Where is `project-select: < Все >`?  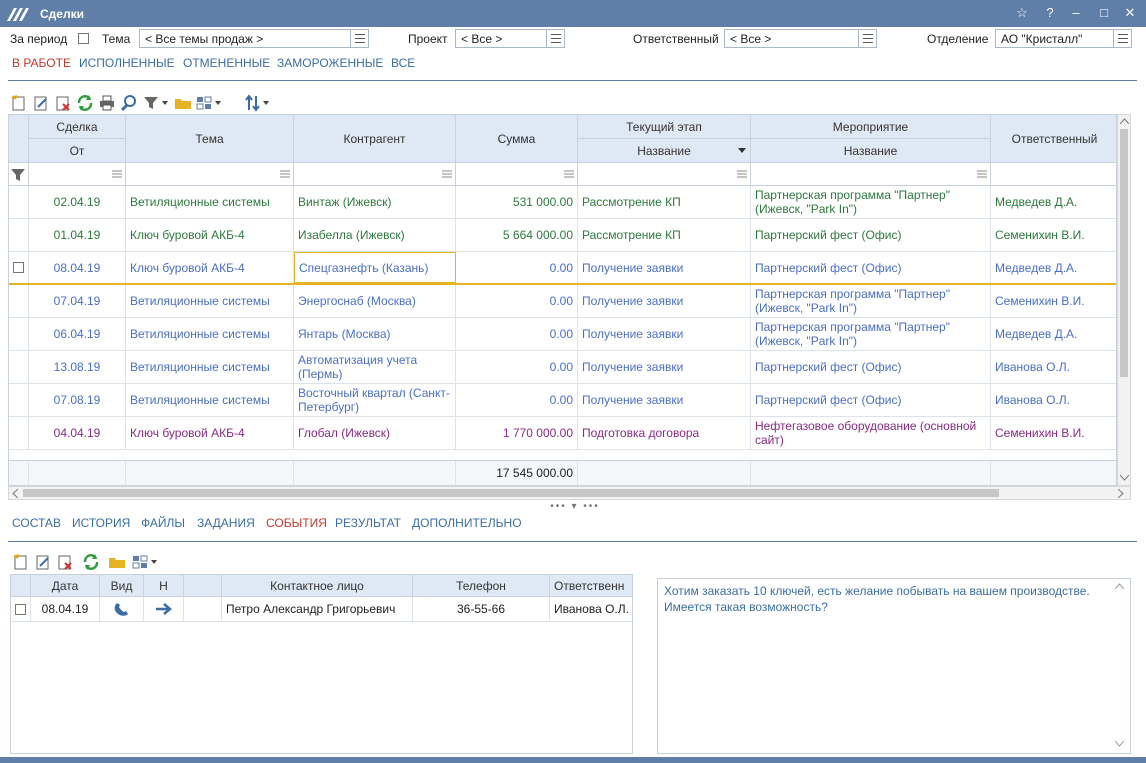
project-select: < Все > is located at coordinates (510, 38).